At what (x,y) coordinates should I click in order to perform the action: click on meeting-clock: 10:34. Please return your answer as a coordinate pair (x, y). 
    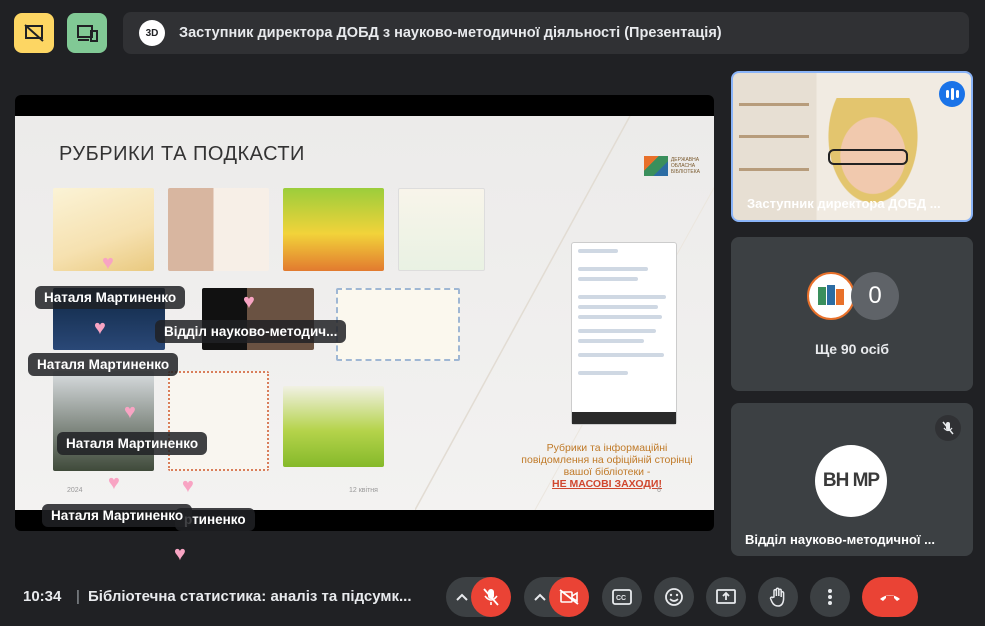
    Looking at the image, I should click on (42, 596).